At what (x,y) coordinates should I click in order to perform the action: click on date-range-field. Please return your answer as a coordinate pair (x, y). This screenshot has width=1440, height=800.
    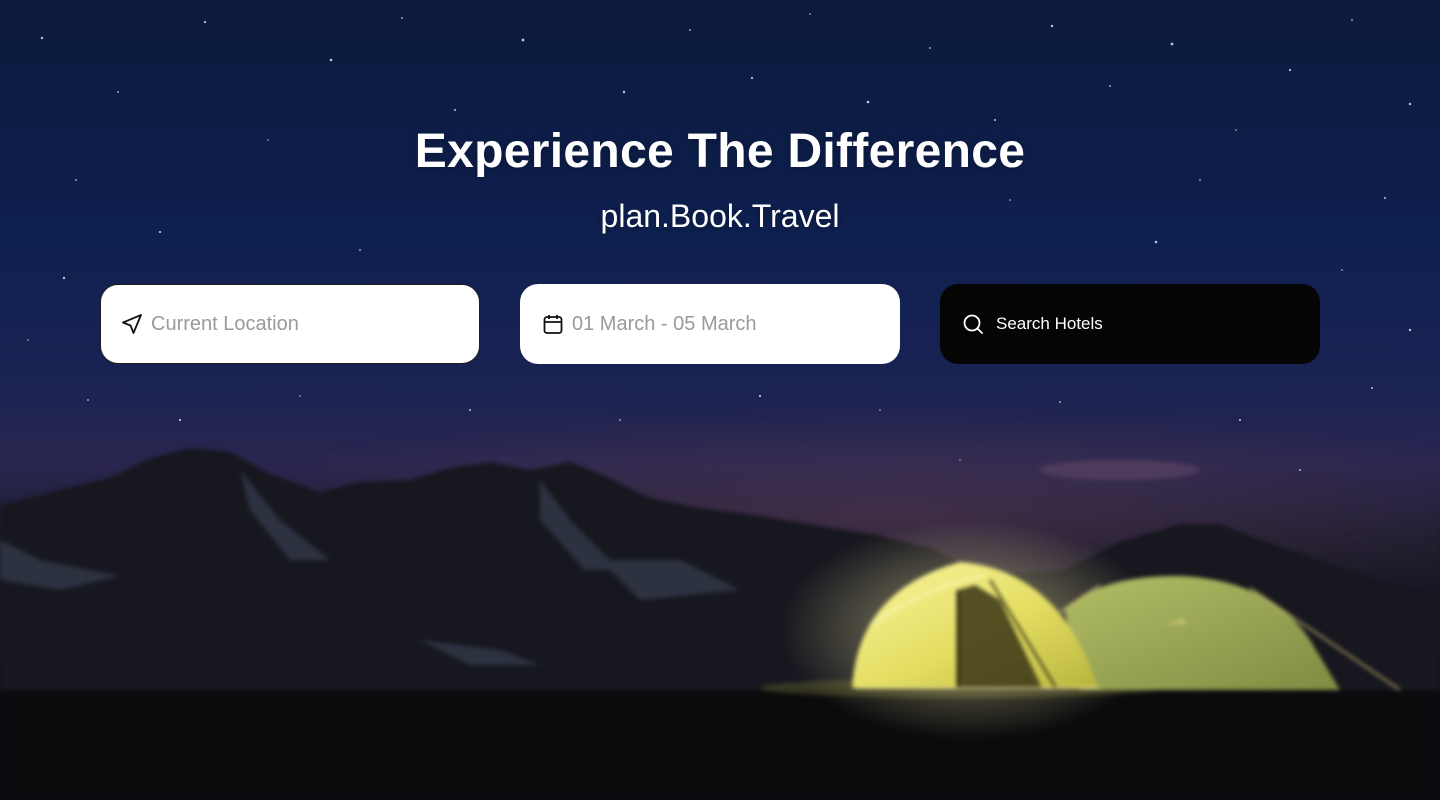
    Looking at the image, I should click on (710, 324).